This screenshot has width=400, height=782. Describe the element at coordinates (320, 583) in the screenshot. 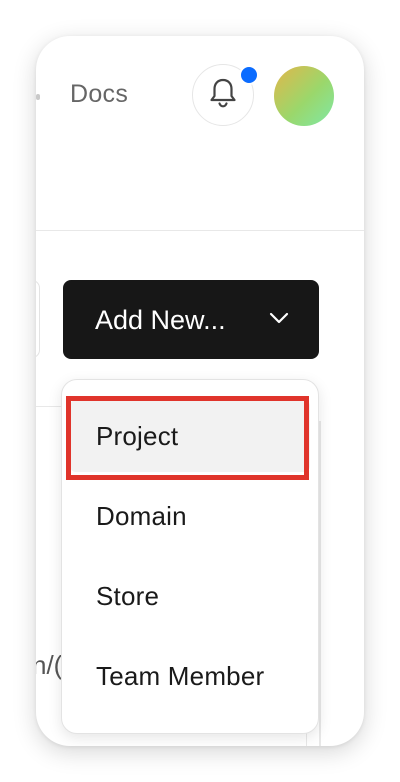

I see `content-panel-border` at that location.